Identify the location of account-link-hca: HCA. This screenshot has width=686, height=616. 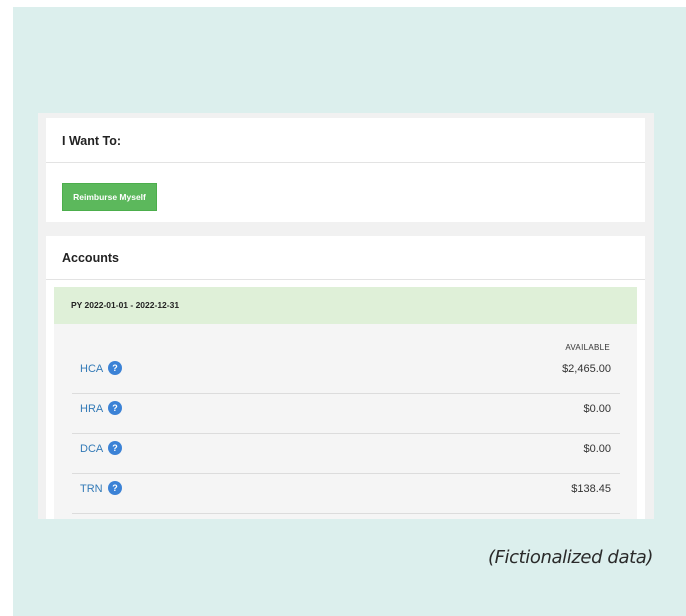
(91, 369).